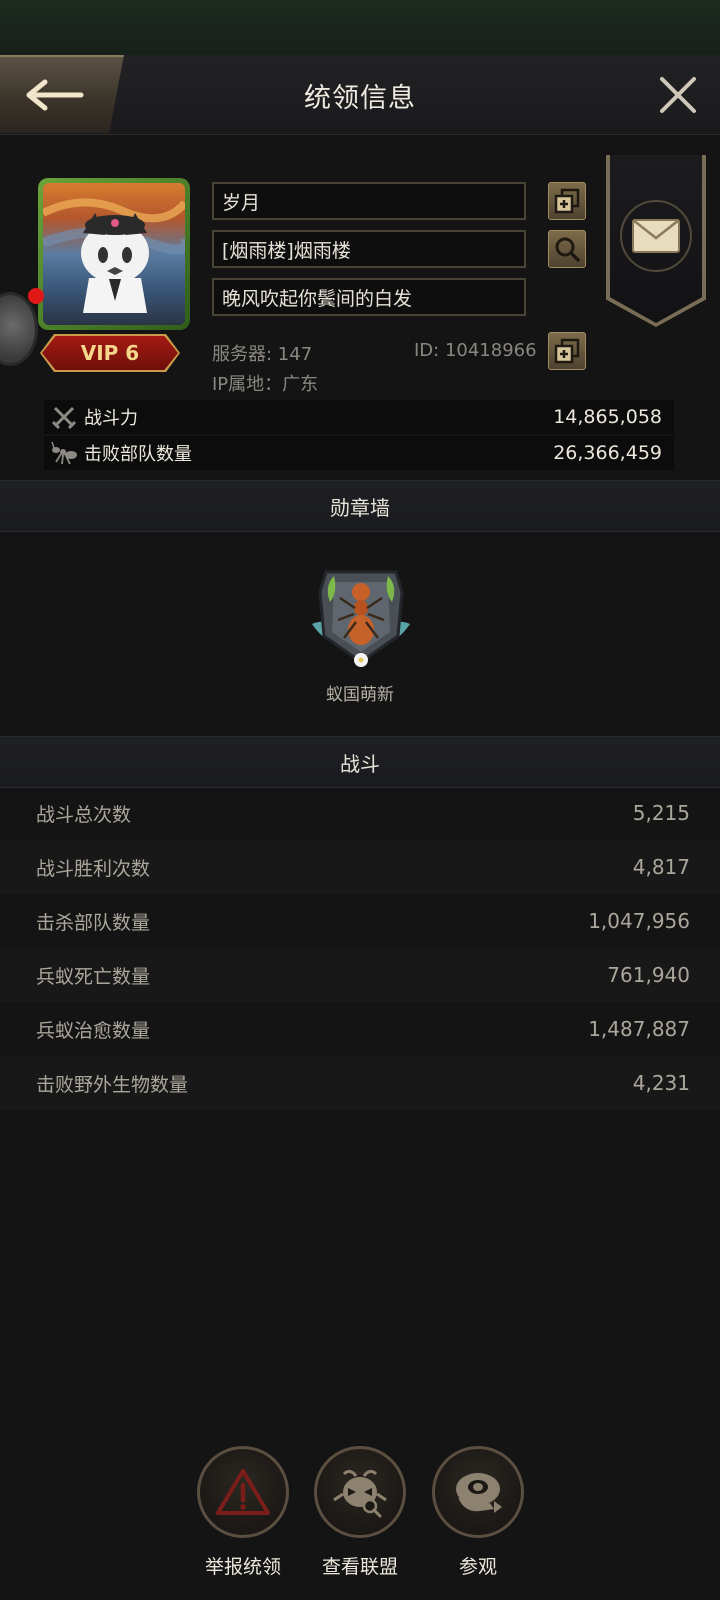  I want to click on crossed-swords-icon, so click(64, 417).